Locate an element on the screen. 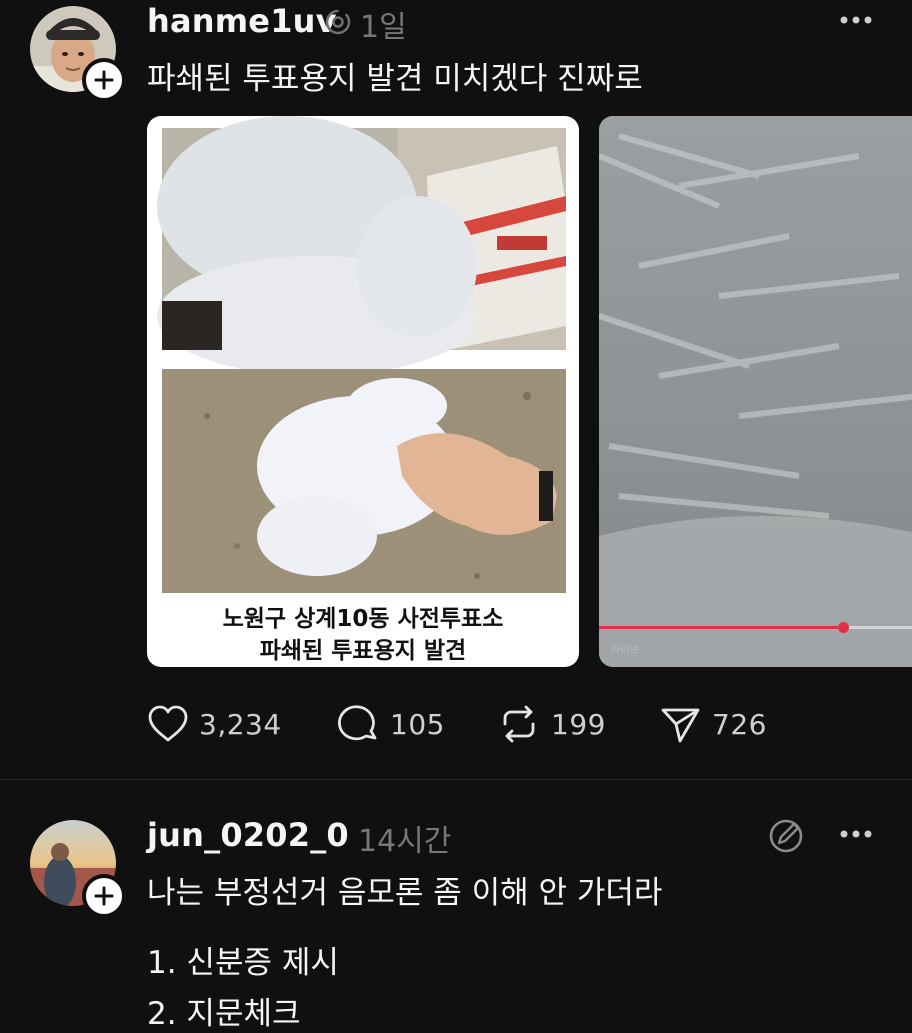 The width and height of the screenshot is (912, 1033). repost-button: 199 is located at coordinates (551, 724).